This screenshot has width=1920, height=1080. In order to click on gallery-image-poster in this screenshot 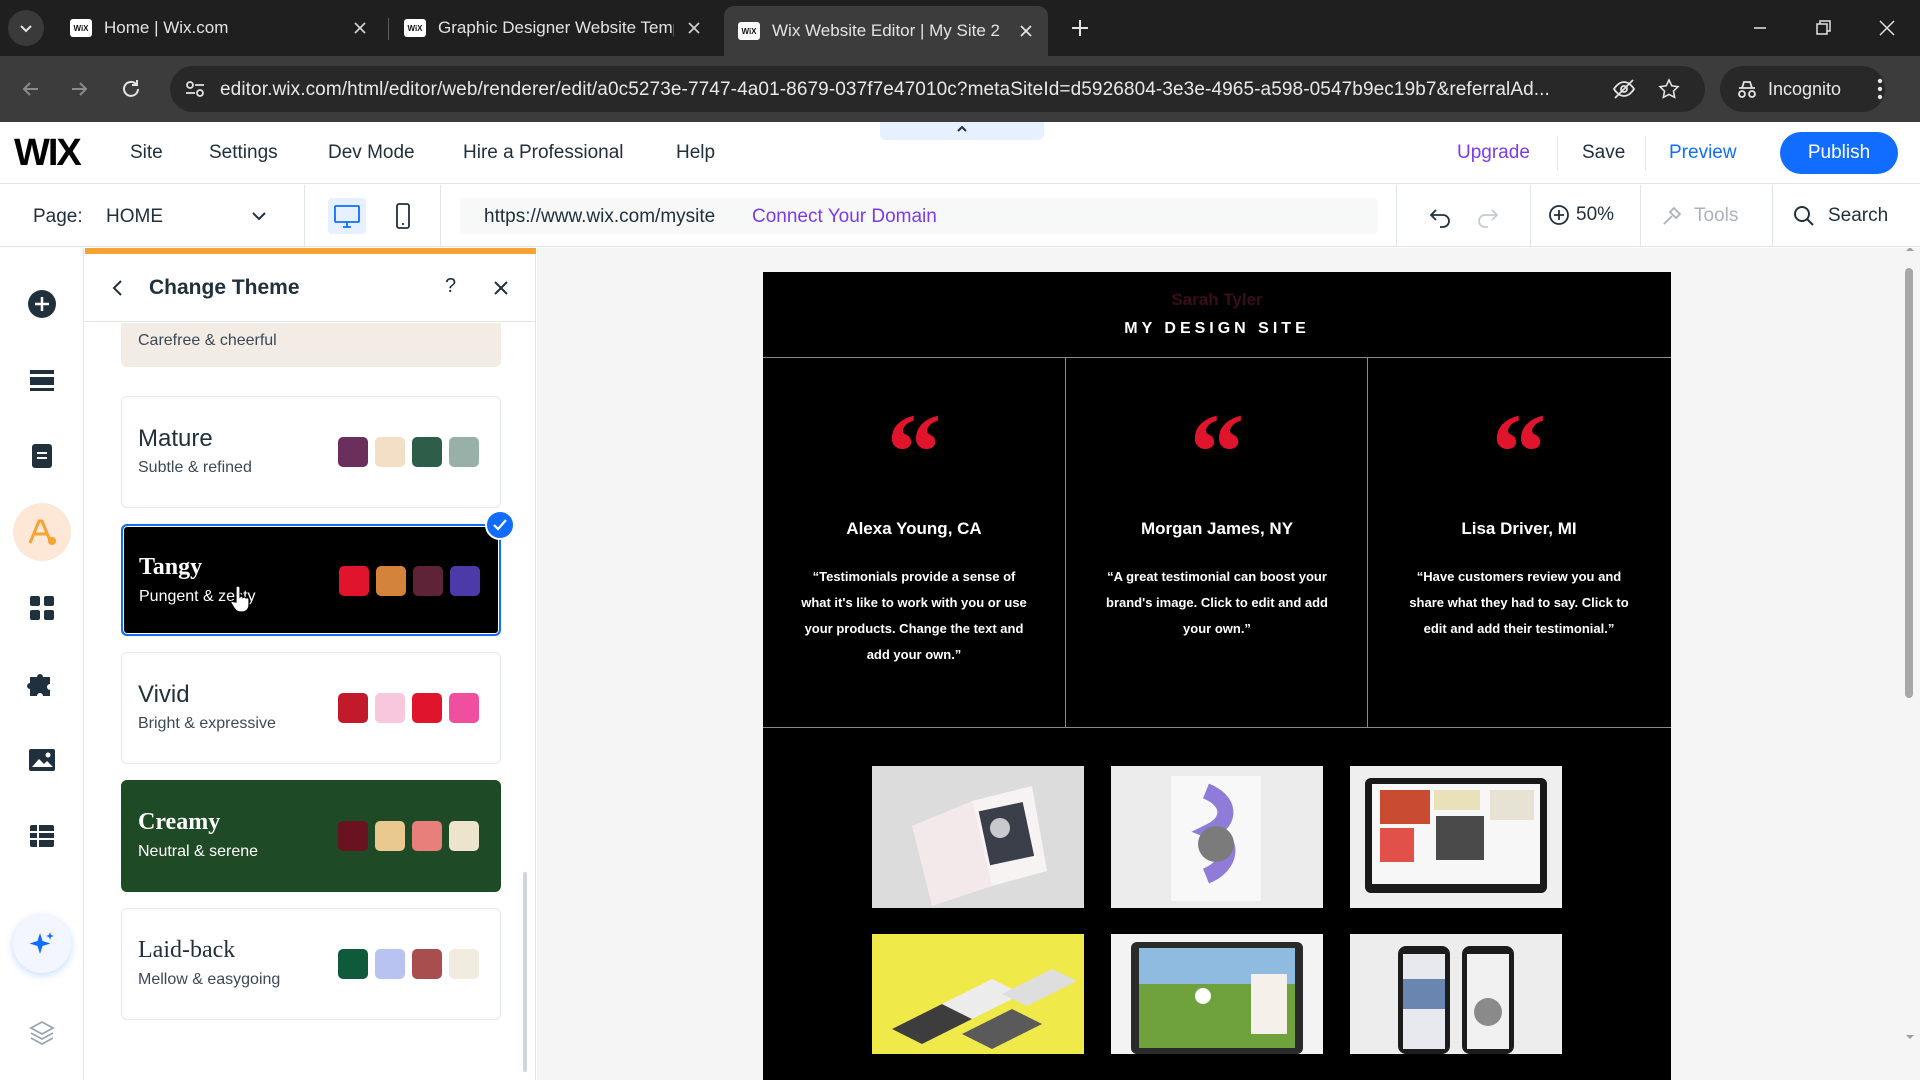, I will do `click(1217, 837)`.